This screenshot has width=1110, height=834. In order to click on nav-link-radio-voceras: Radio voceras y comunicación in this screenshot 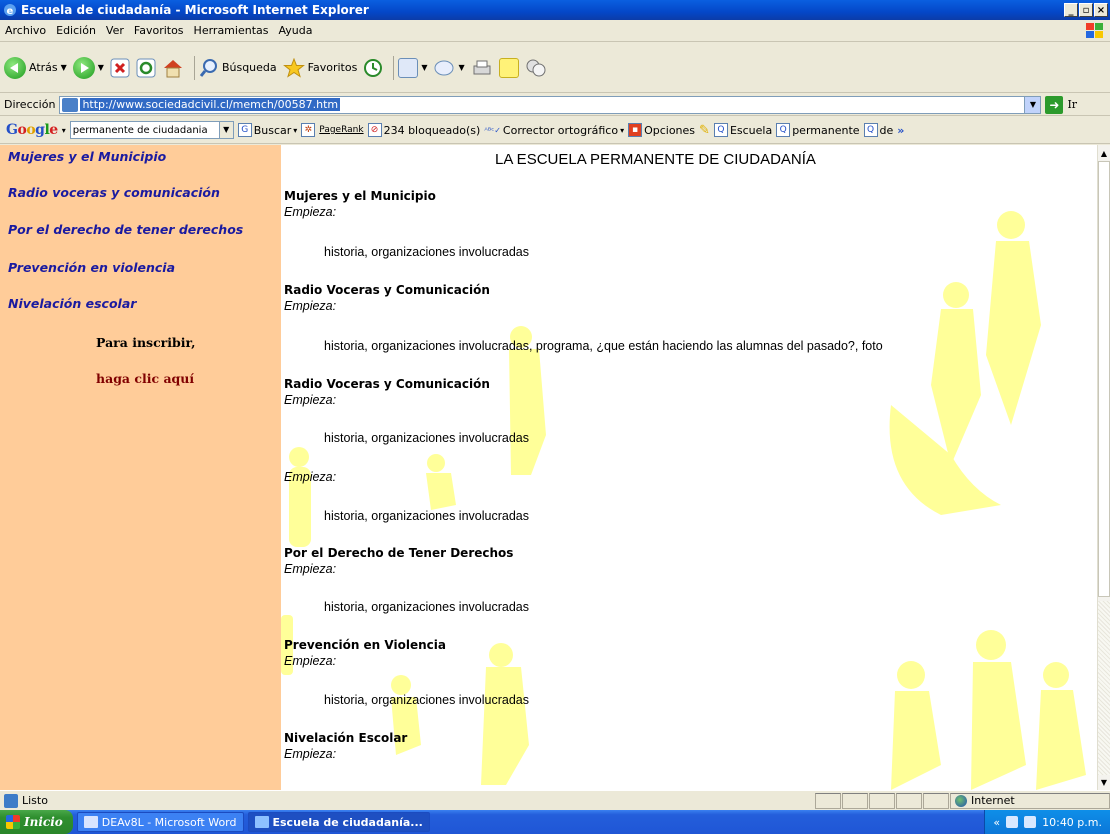, I will do `click(114, 192)`.